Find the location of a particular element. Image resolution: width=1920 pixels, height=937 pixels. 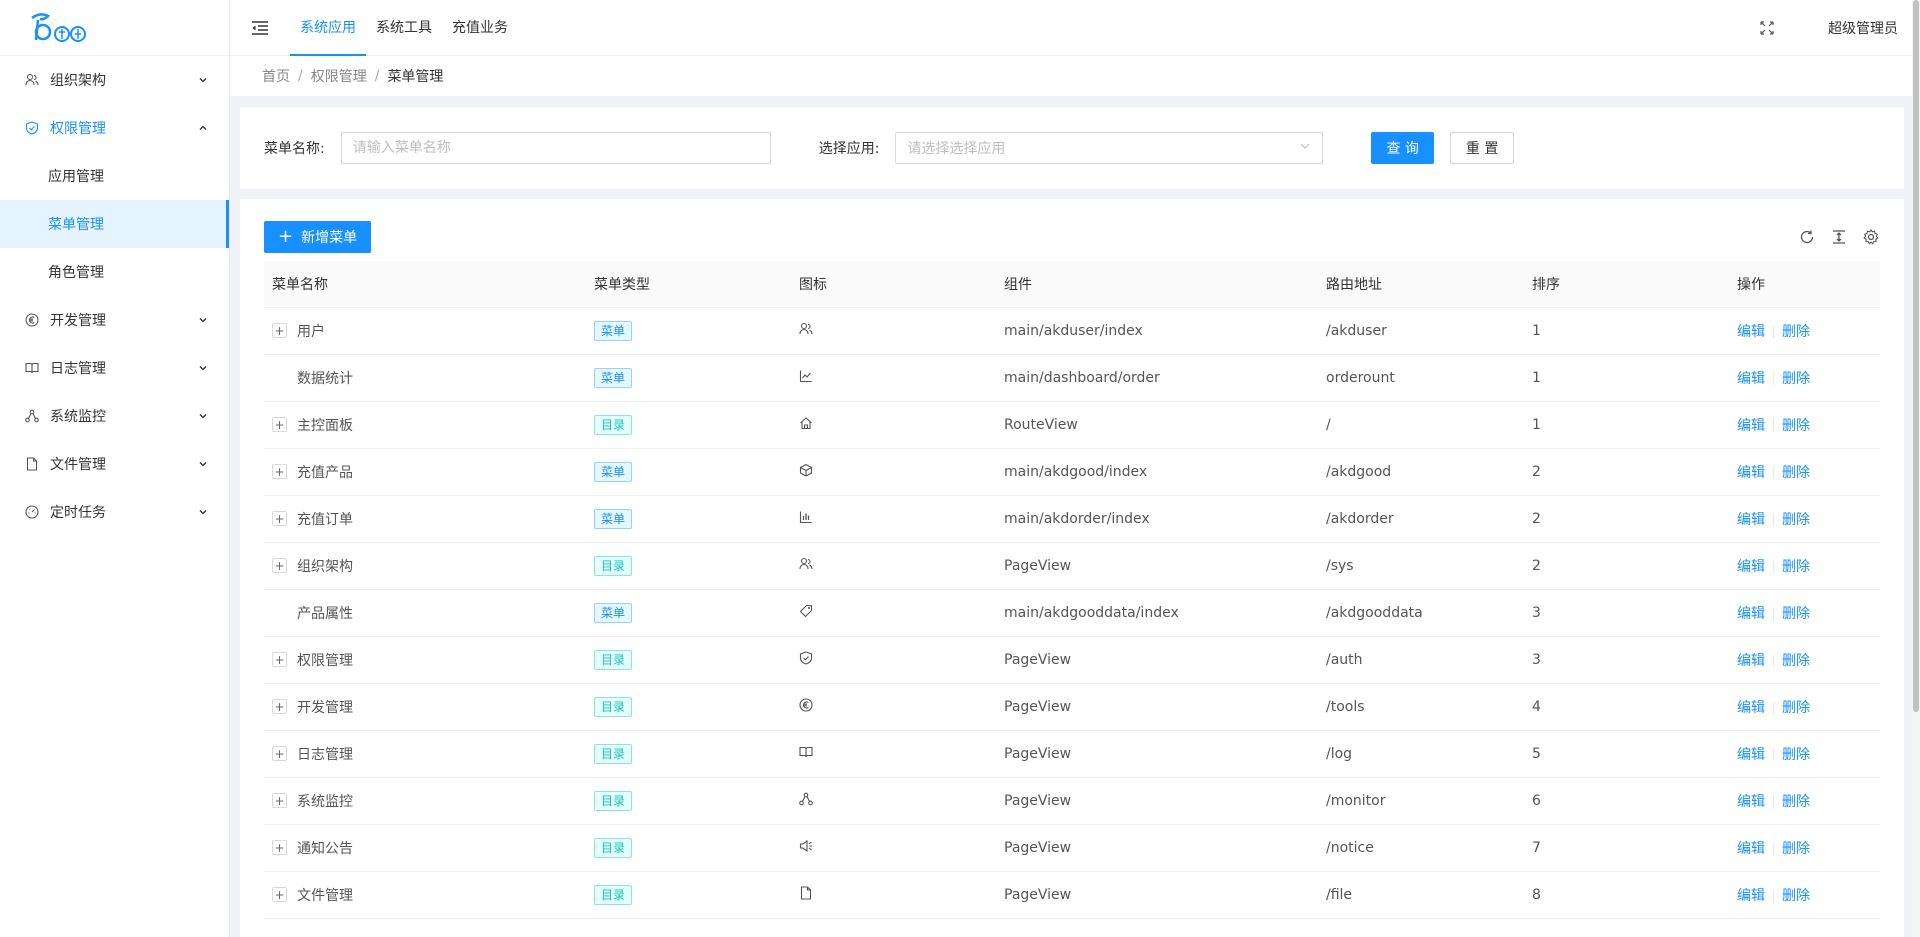

menu-name-input is located at coordinates (555, 148).